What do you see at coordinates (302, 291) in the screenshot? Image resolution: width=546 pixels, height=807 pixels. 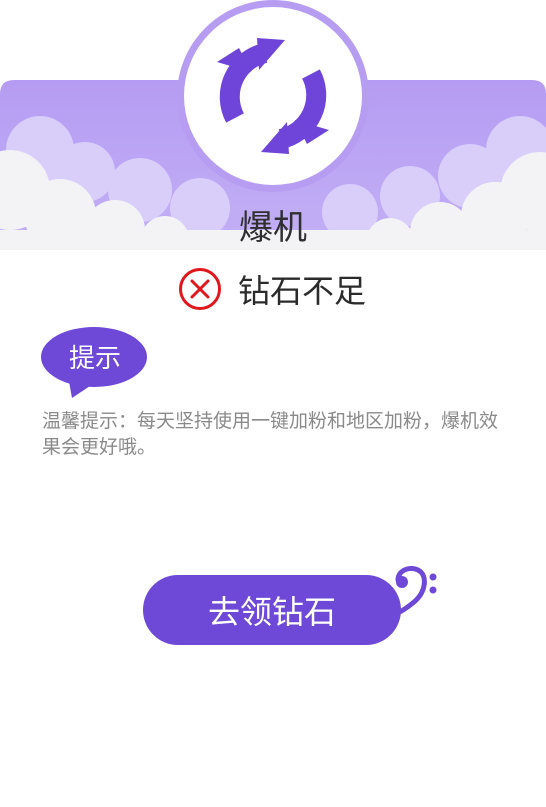 I see `status-message: 钻石不足` at bounding box center [302, 291].